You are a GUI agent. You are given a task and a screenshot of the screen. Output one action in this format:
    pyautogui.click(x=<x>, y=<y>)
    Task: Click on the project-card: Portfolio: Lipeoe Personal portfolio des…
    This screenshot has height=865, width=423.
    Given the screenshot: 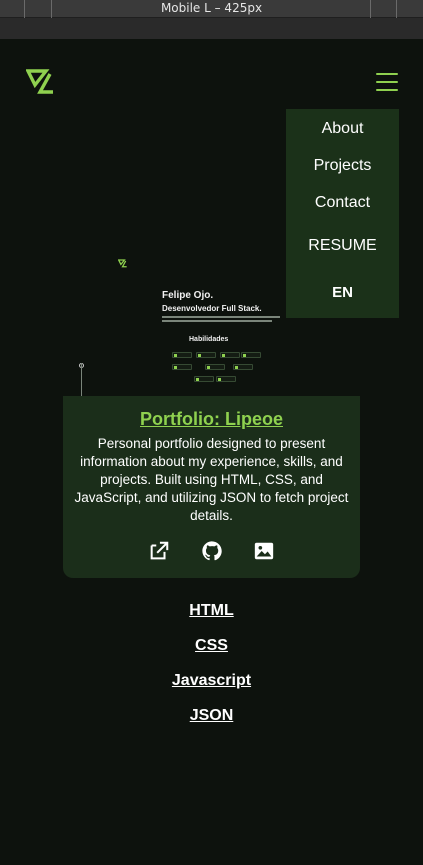 What is the action you would take?
    pyautogui.click(x=211, y=487)
    